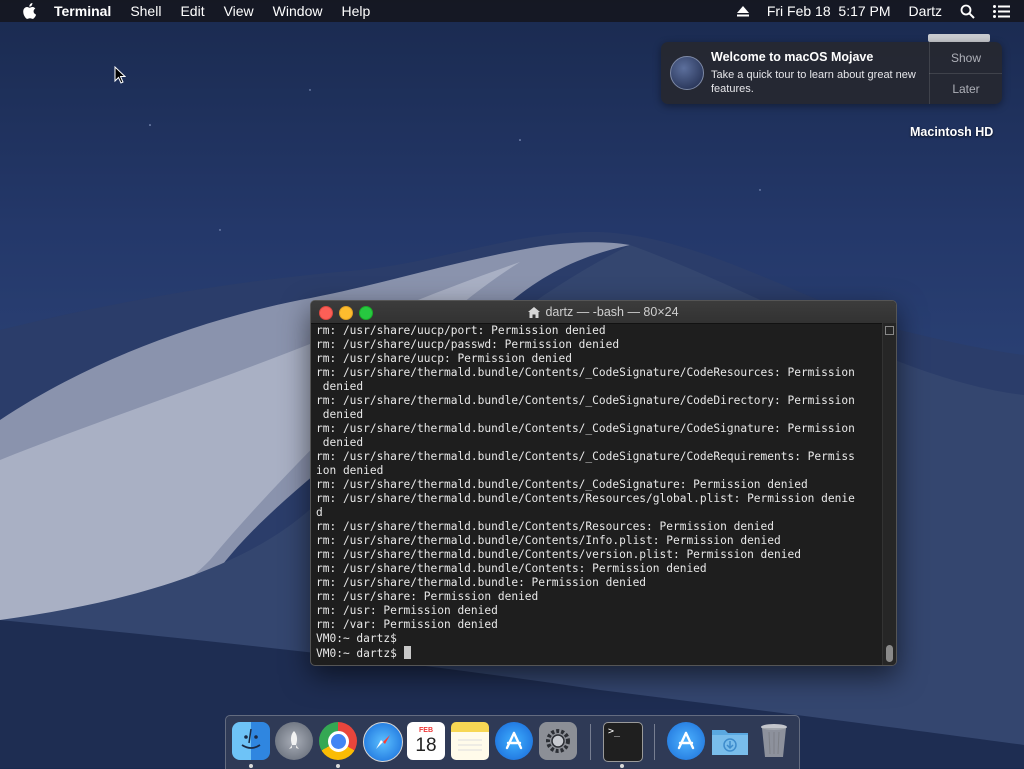 This screenshot has width=1024, height=769. What do you see at coordinates (426, 730) in the screenshot?
I see `calendar-month: FEB` at bounding box center [426, 730].